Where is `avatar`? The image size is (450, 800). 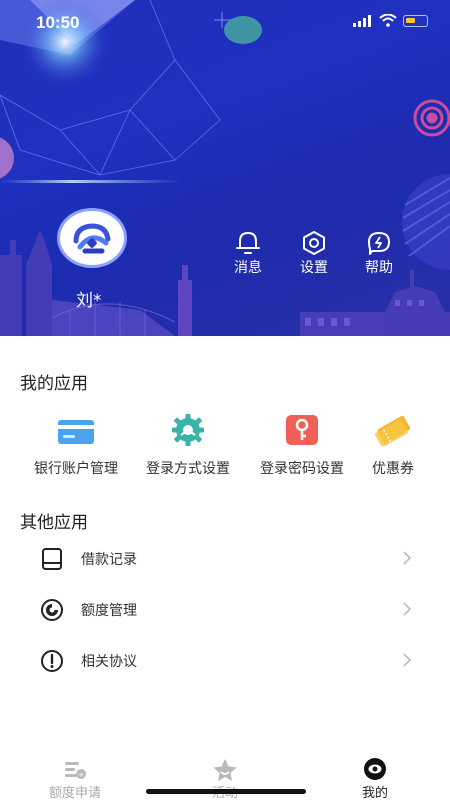
avatar is located at coordinates (93, 238).